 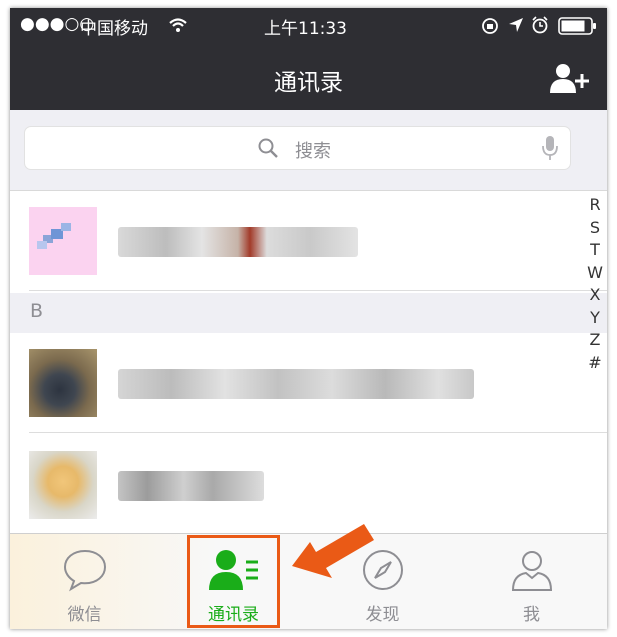 What do you see at coordinates (550, 148) in the screenshot?
I see `microphone-icon` at bounding box center [550, 148].